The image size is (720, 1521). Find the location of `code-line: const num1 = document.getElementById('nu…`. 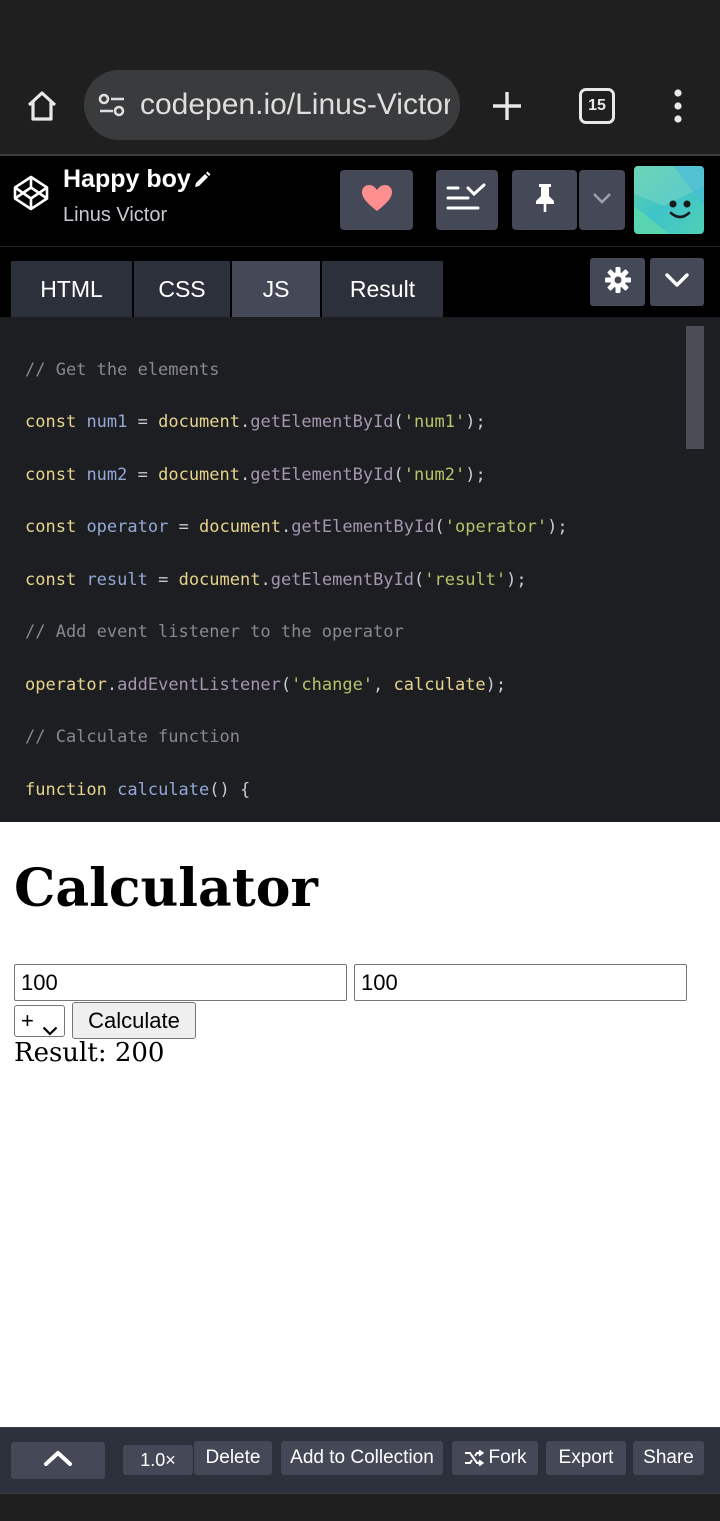

code-line: const num1 = document.getElementById('nu… is located at coordinates (255, 422).